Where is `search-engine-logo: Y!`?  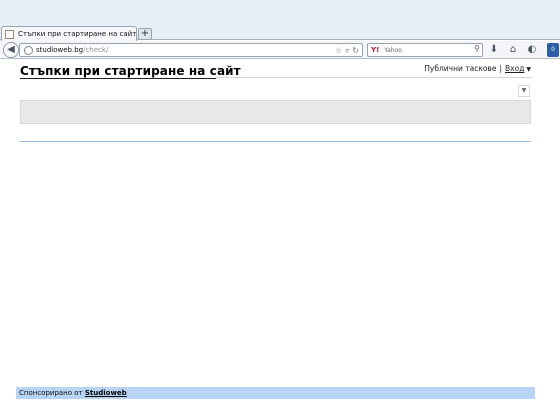
search-engine-logo: Y! is located at coordinates (375, 50).